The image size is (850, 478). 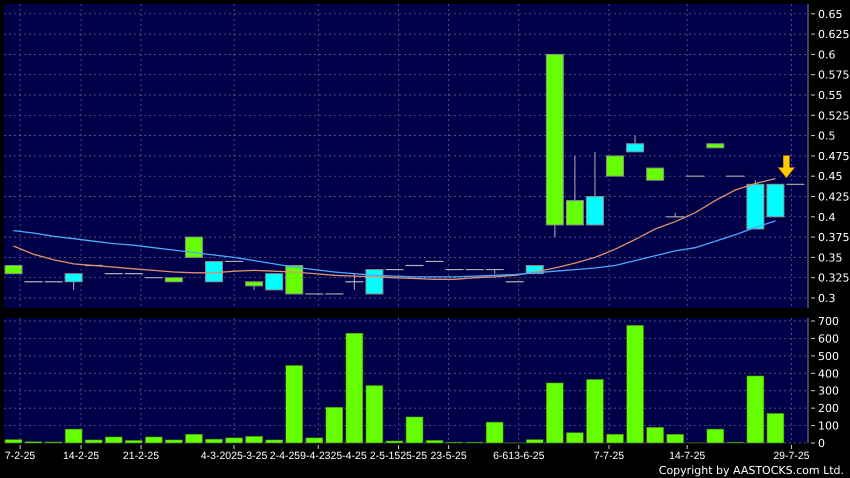 What do you see at coordinates (830, 257) in the screenshot?
I see `axis-label: 0.35` at bounding box center [830, 257].